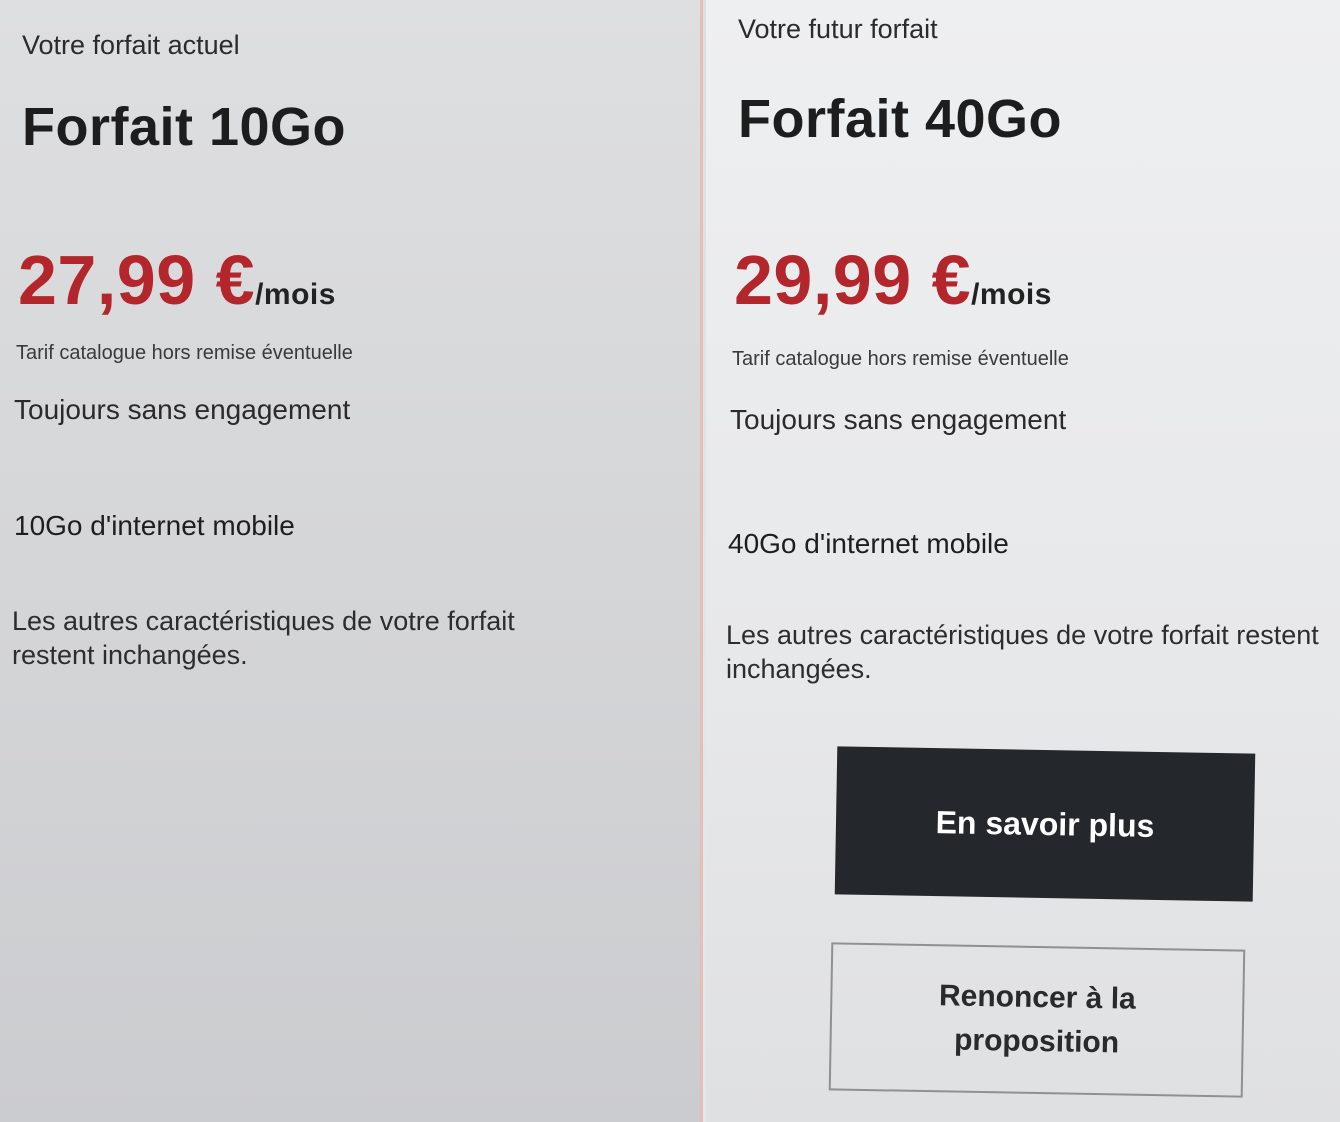 This screenshot has height=1122, width=1340. I want to click on decline-offer-button: Renoncer à la proposition, so click(1037, 1020).